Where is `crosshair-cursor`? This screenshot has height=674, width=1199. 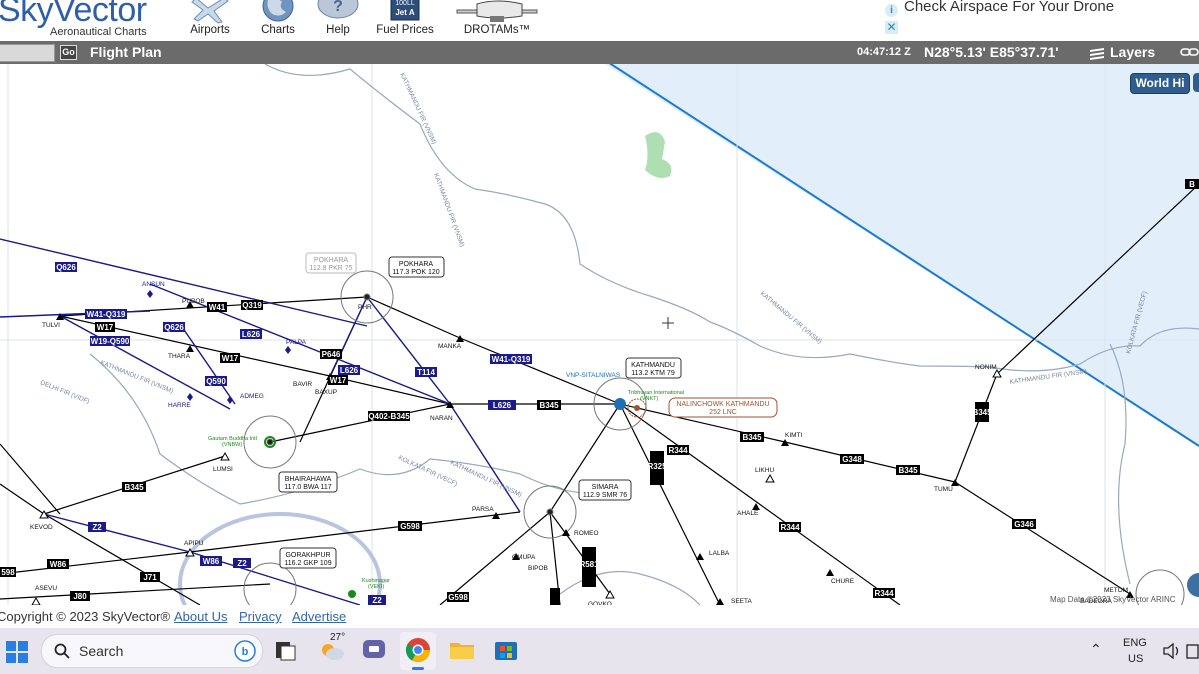 crosshair-cursor is located at coordinates (668, 323).